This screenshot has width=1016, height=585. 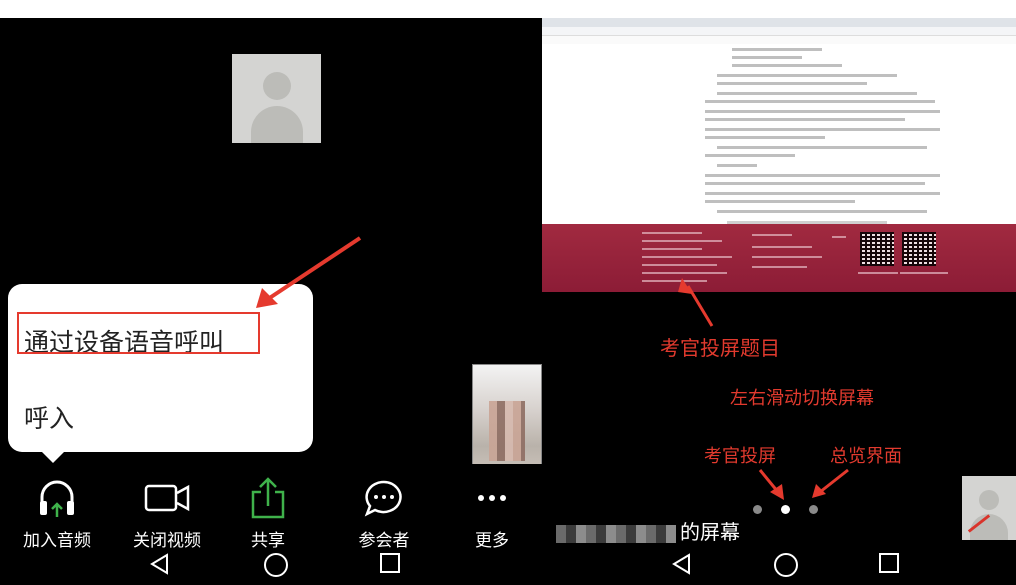 What do you see at coordinates (268, 541) in the screenshot?
I see `share-label: 共享` at bounding box center [268, 541].